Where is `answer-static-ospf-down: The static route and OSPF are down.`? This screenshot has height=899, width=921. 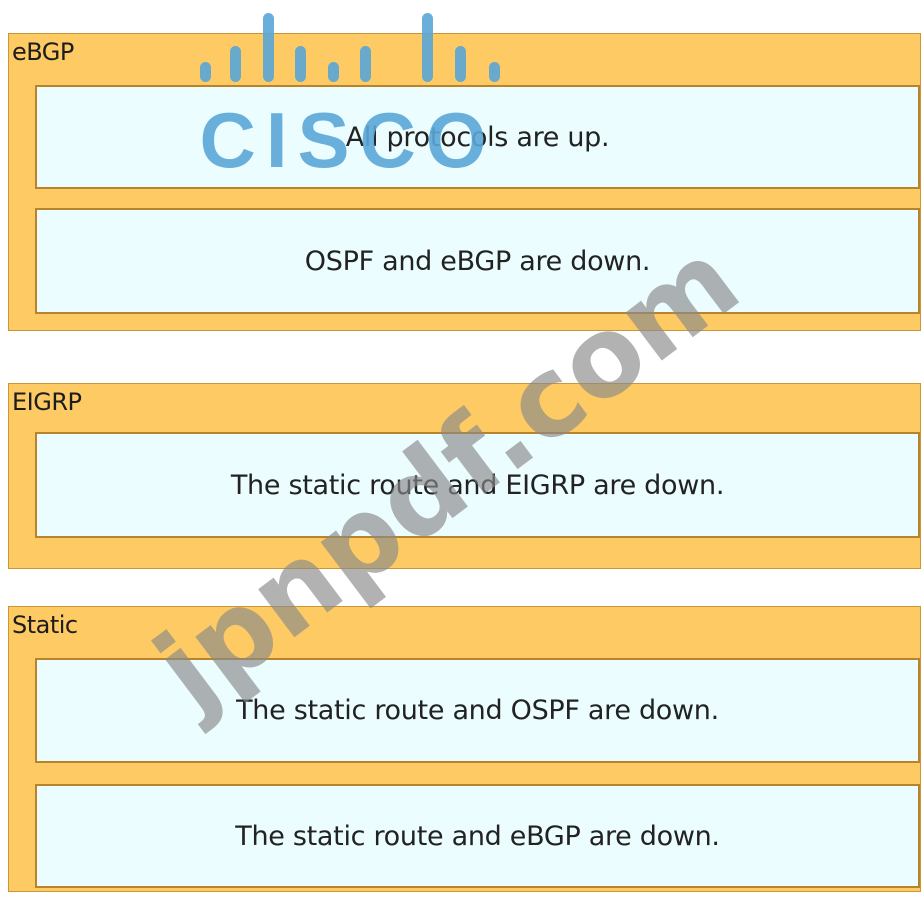
answer-static-ospf-down: The static route and OSPF are down. is located at coordinates (477, 710).